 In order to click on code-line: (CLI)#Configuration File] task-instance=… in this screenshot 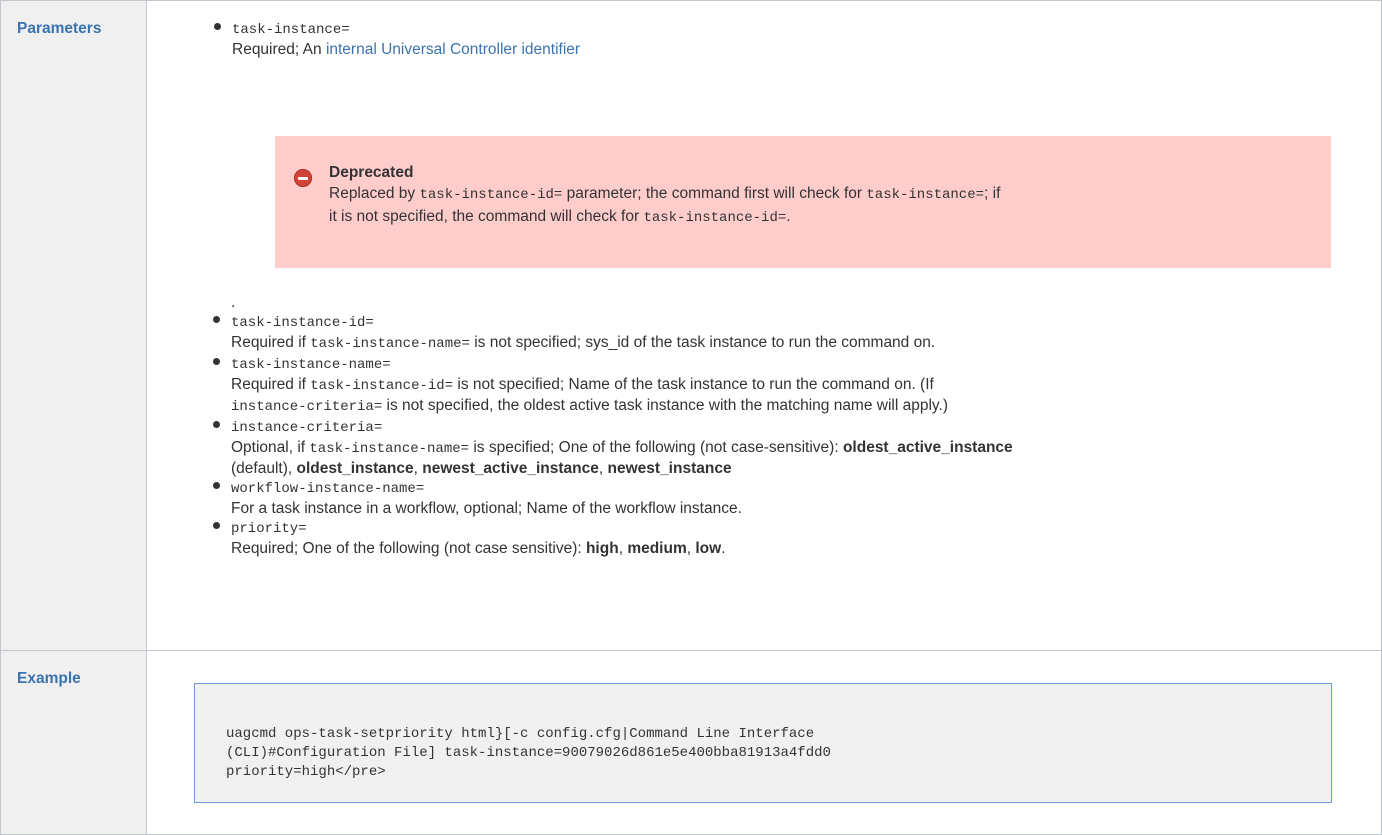, I will do `click(528, 753)`.